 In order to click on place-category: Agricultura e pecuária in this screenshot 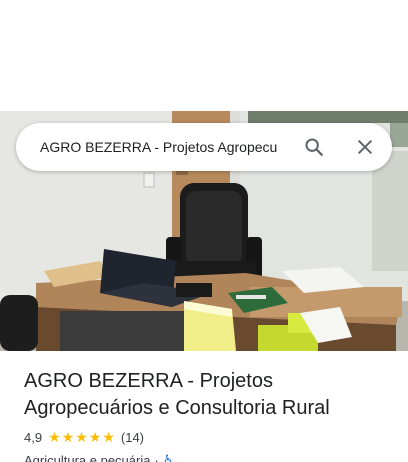, I will do `click(87, 457)`.